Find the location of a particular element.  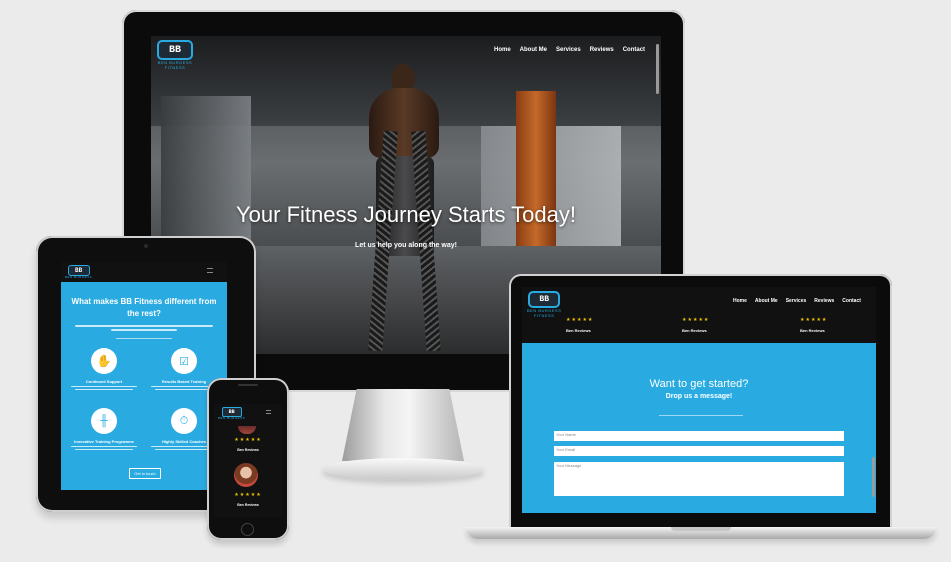

desktop-stand-neck is located at coordinates (403, 425).